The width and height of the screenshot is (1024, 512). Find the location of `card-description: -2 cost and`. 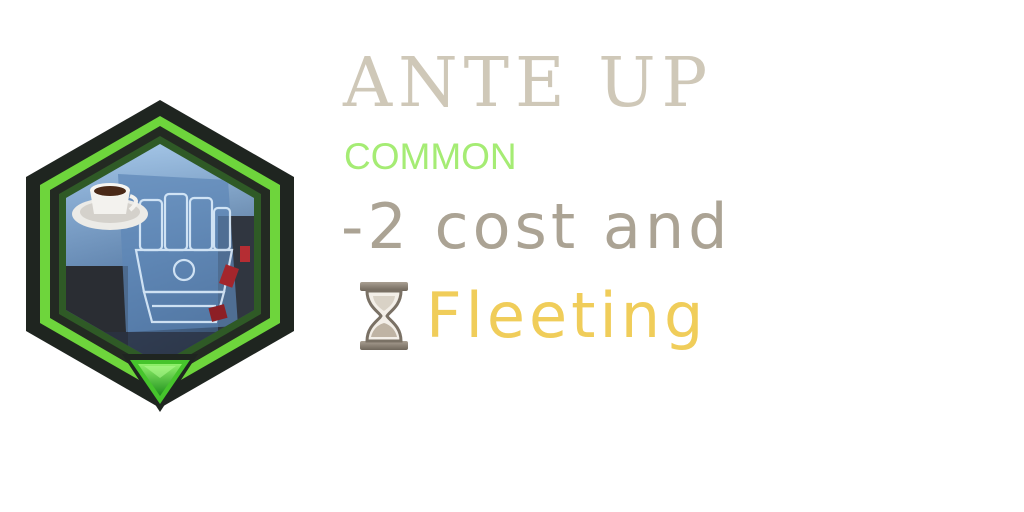

card-description: -2 cost and is located at coordinates (536, 226).